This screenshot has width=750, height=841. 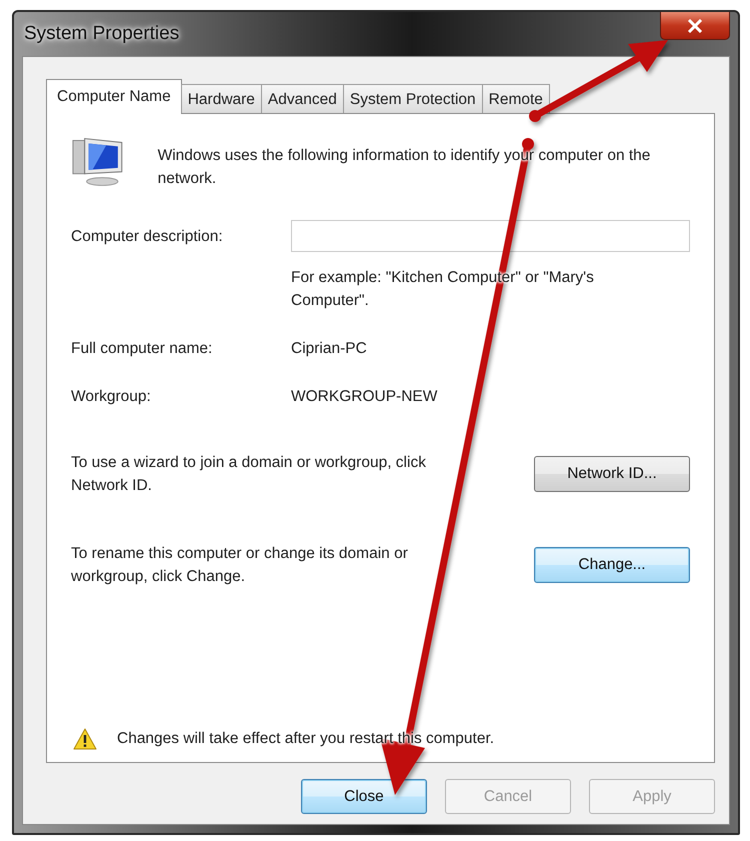 What do you see at coordinates (302, 98) in the screenshot?
I see `tab: Advanced` at bounding box center [302, 98].